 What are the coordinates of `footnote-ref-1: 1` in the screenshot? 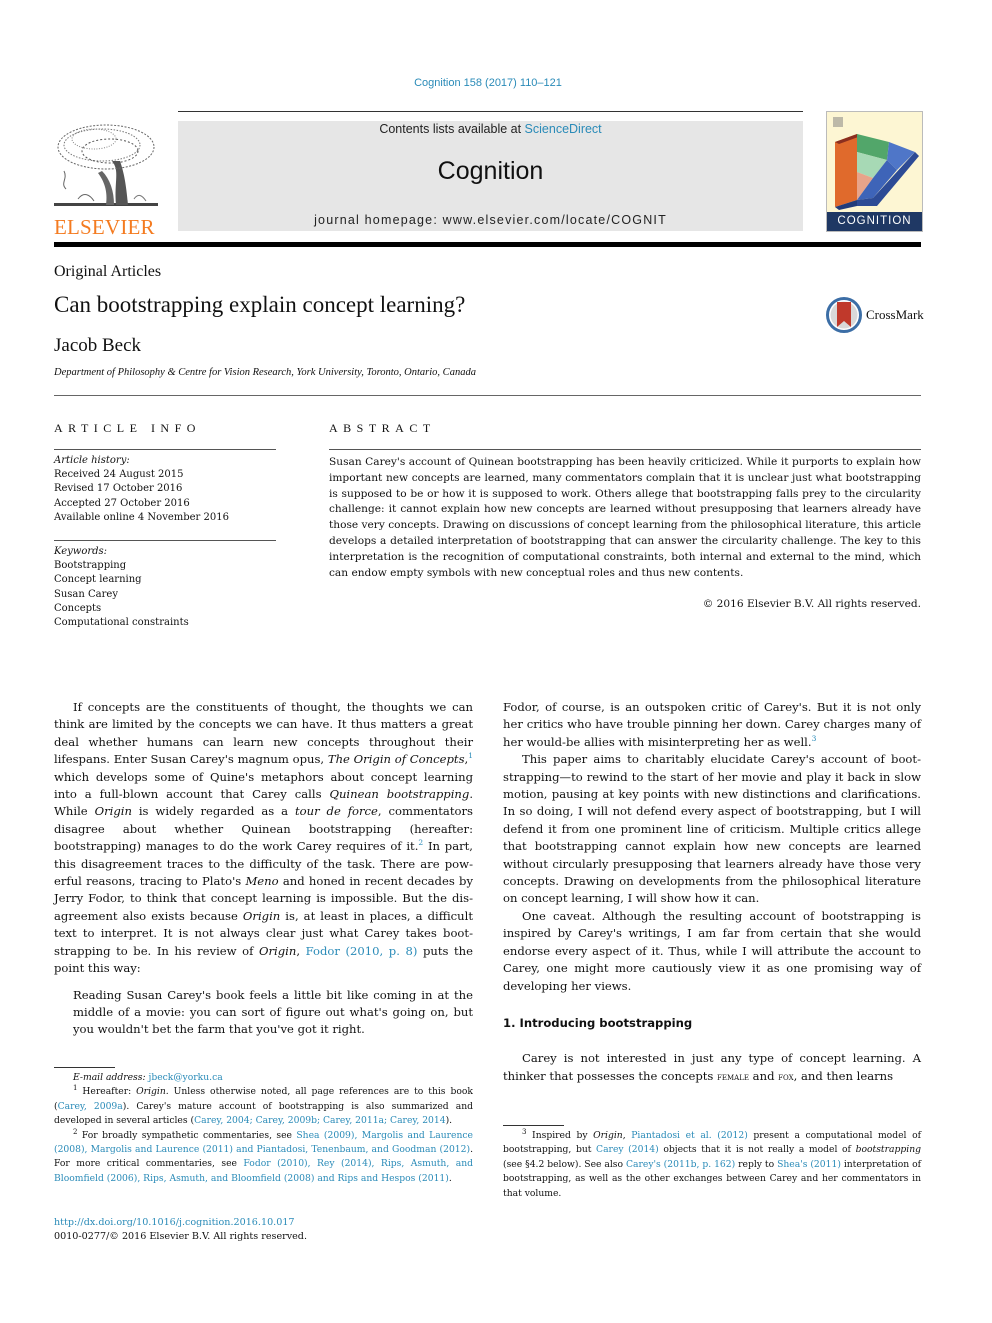 It's located at (470, 755).